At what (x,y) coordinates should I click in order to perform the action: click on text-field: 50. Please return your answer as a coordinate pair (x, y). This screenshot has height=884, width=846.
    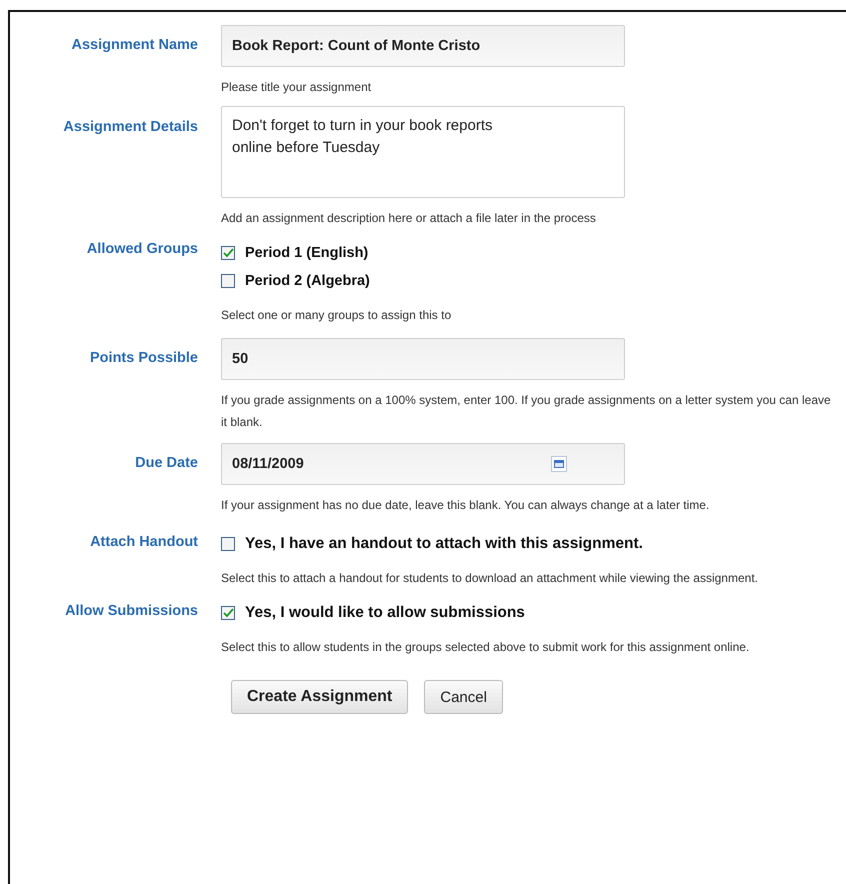
    Looking at the image, I should click on (423, 359).